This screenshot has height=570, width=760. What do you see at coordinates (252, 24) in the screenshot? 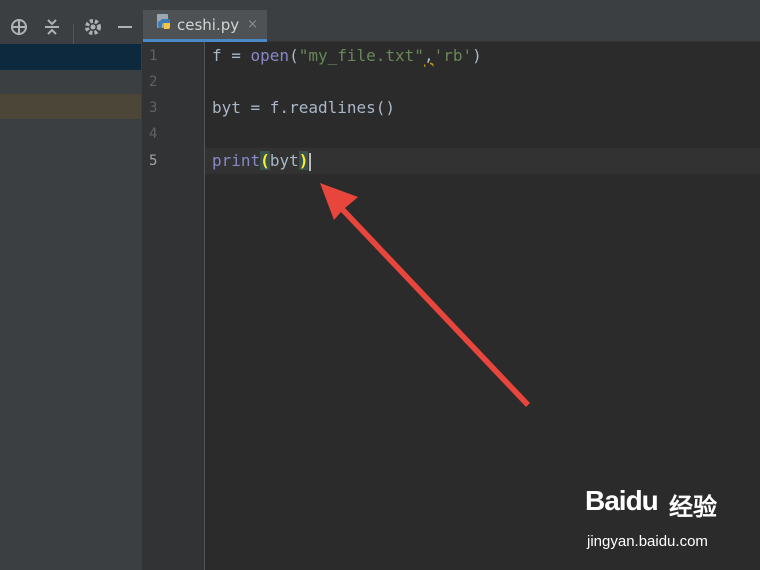
I see `close-icon: ×` at bounding box center [252, 24].